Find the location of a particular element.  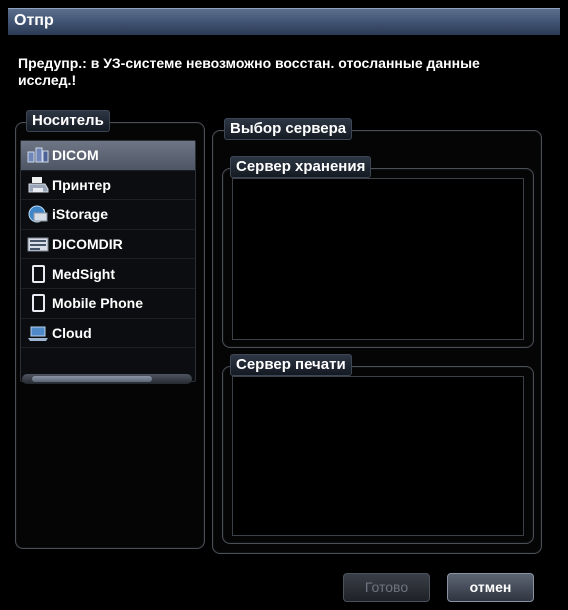

done-button: Готово is located at coordinates (386, 587).